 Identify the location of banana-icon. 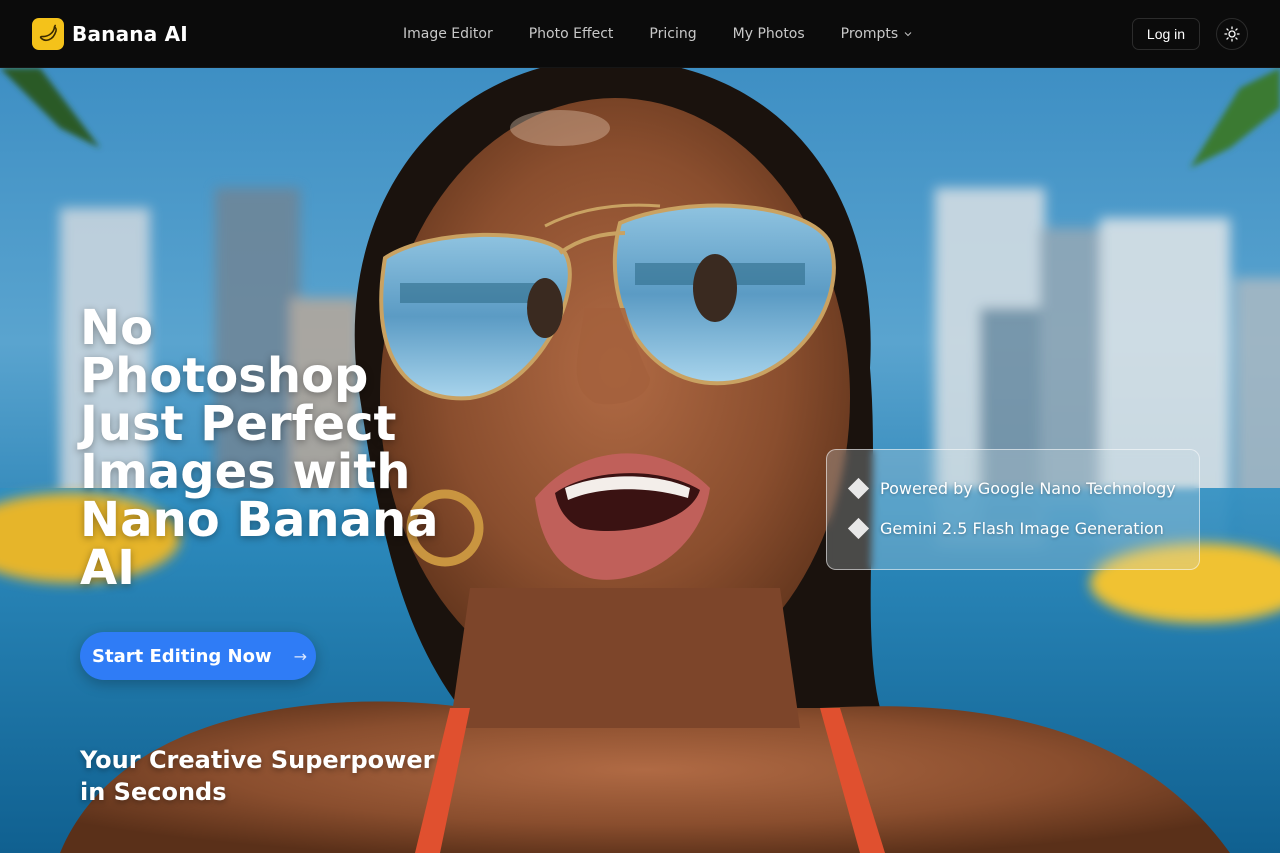
(48, 34).